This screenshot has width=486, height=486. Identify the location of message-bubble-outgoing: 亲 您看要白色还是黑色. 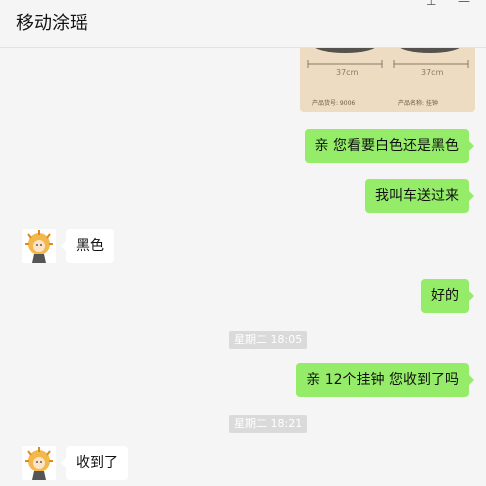
(389, 146).